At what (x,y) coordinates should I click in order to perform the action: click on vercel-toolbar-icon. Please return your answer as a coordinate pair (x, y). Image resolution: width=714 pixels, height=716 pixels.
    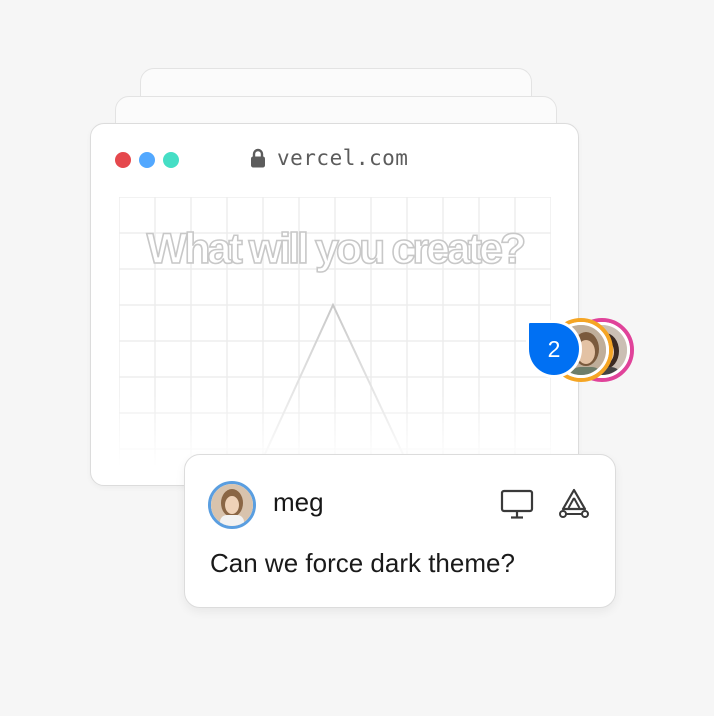
    Looking at the image, I should click on (574, 503).